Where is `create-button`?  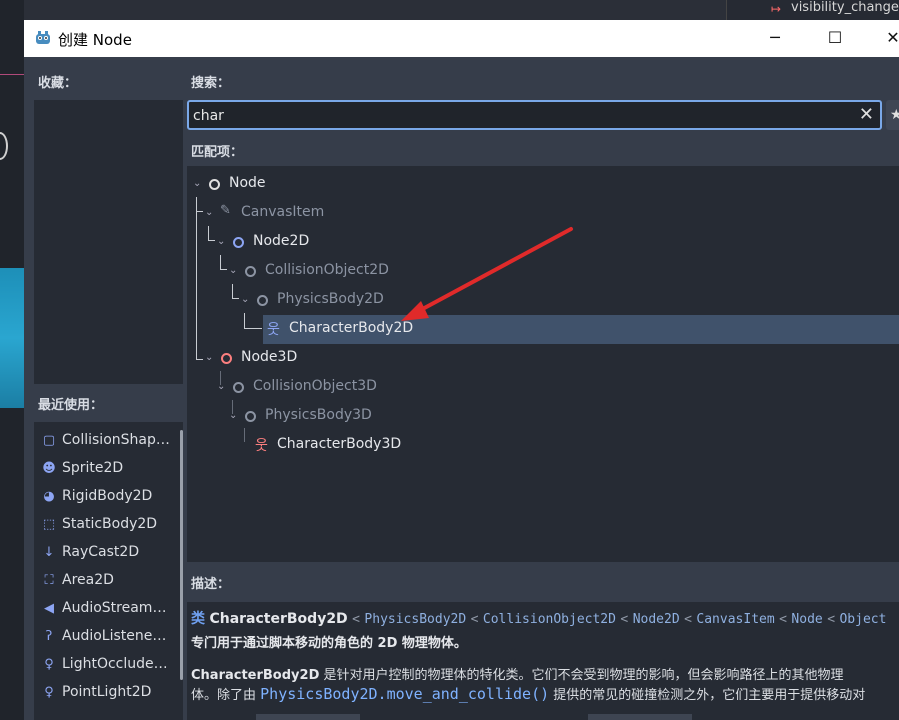
create-button is located at coordinates (308, 717).